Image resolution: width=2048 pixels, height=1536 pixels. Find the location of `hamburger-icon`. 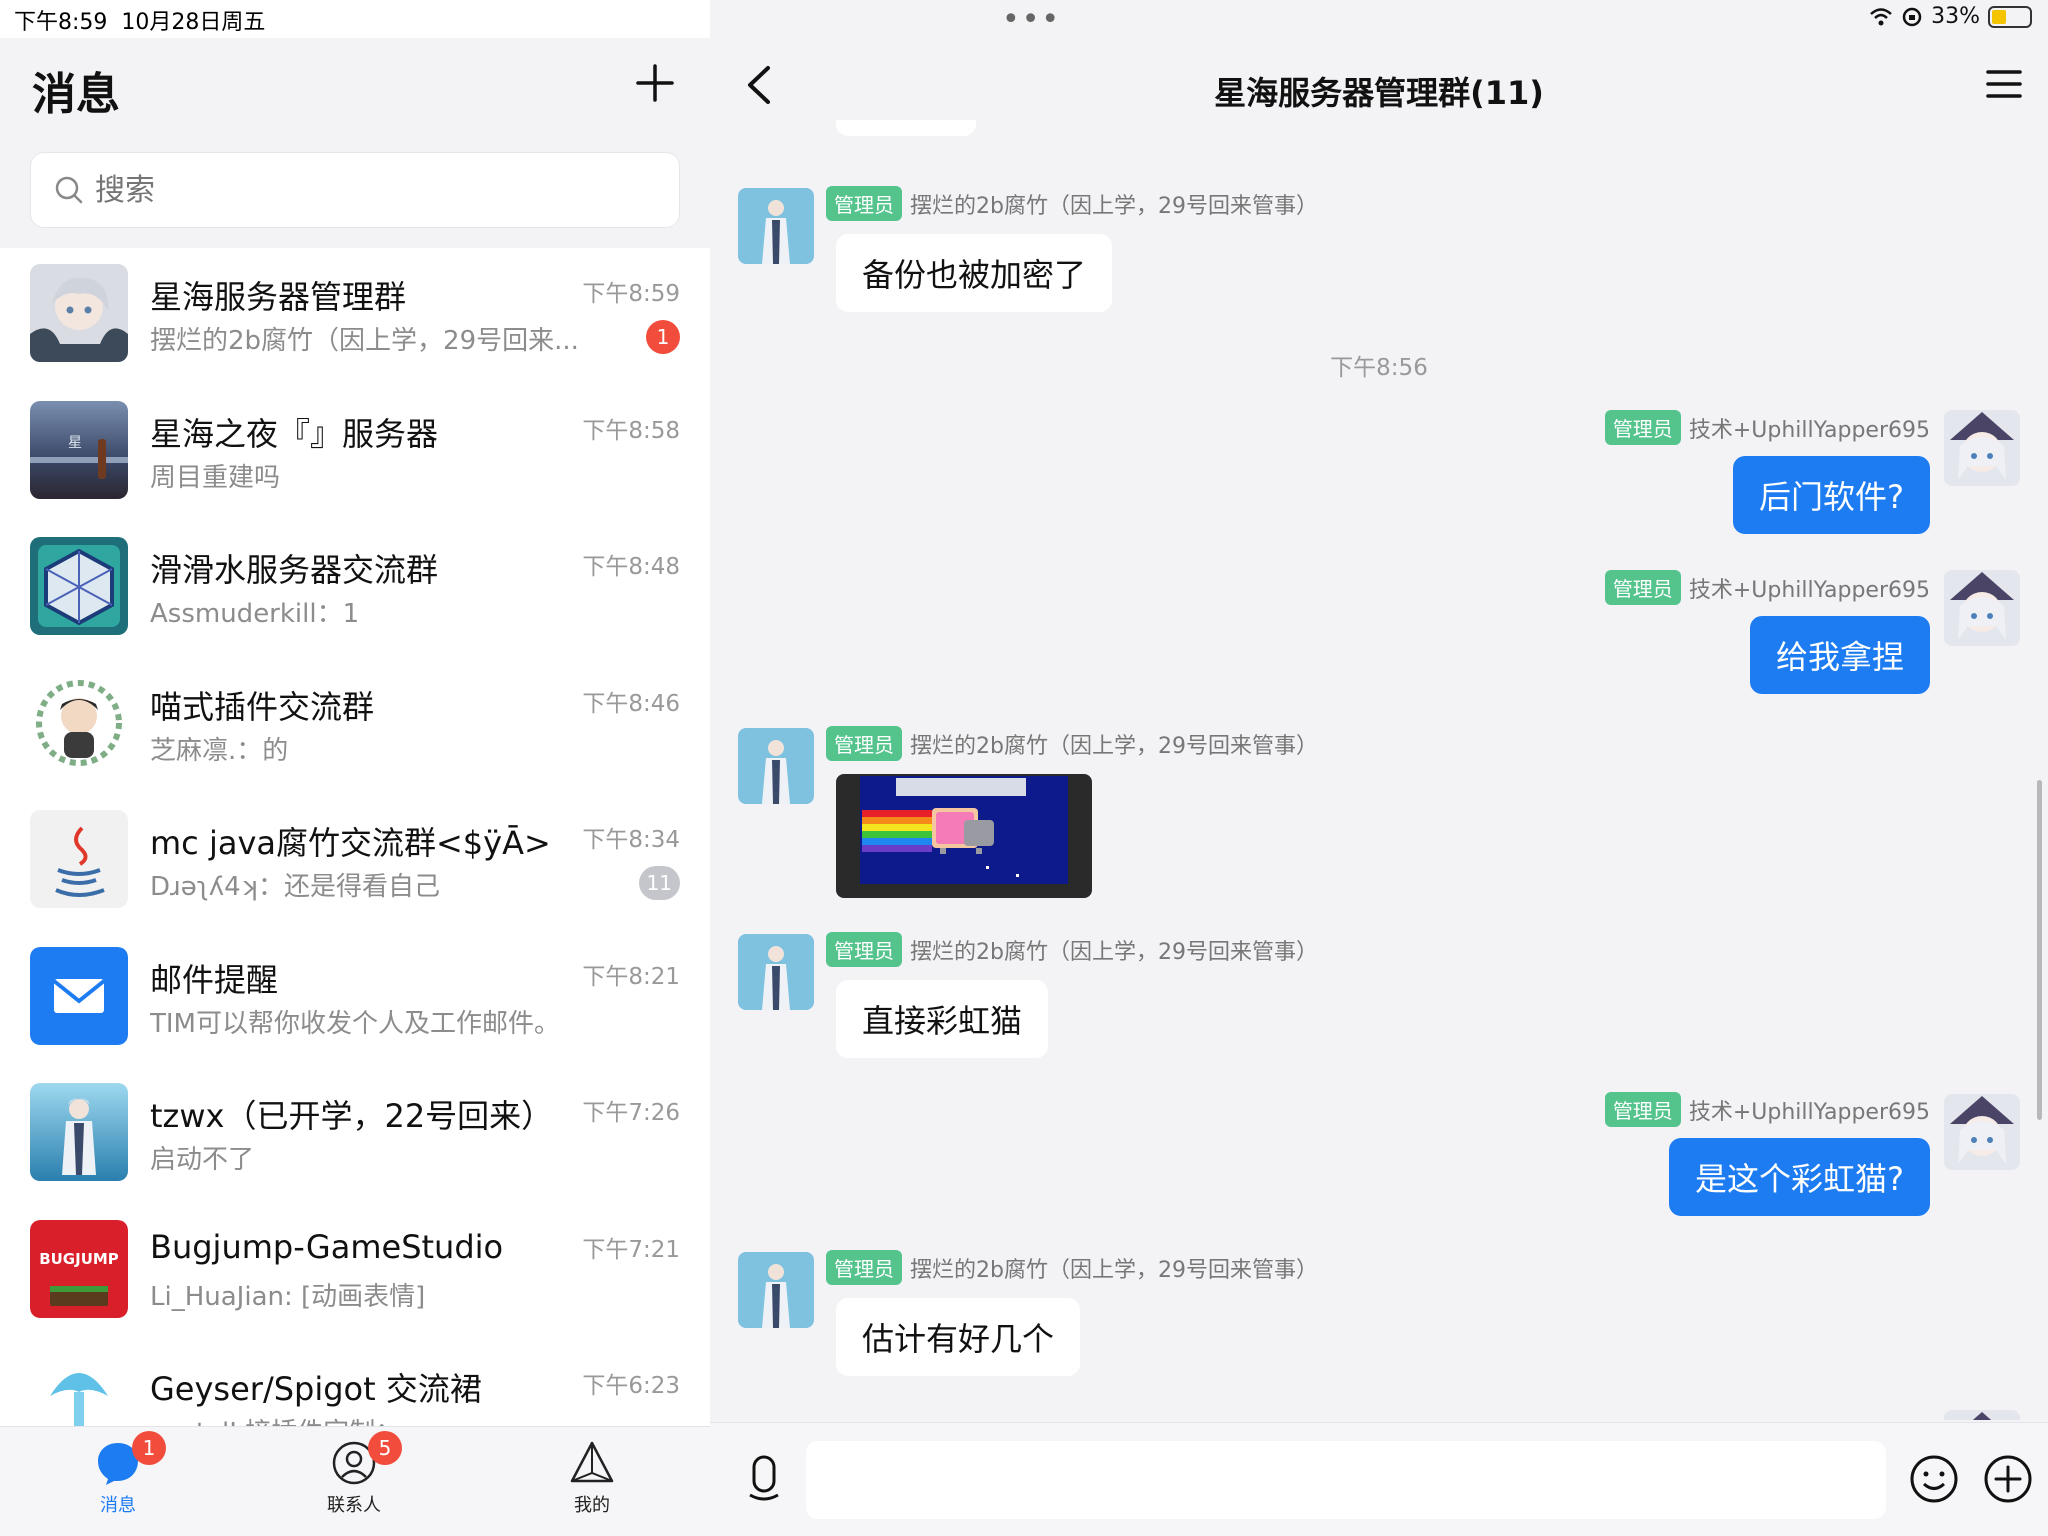

hamburger-icon is located at coordinates (2004, 84).